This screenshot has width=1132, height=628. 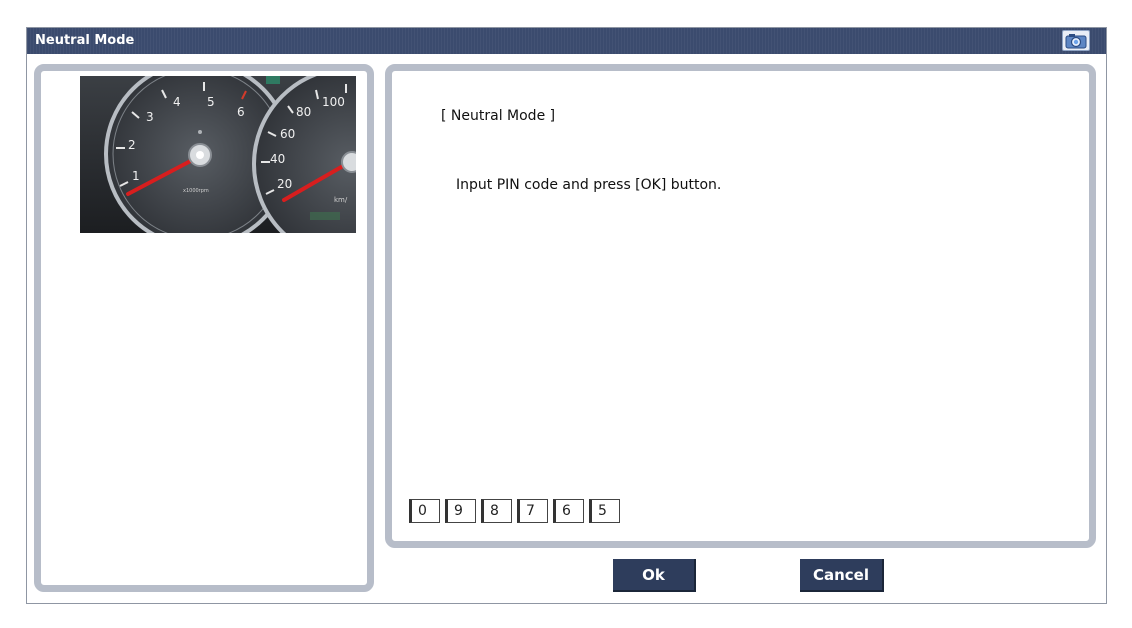 What do you see at coordinates (85, 40) in the screenshot?
I see `window-title: Neutral Mode` at bounding box center [85, 40].